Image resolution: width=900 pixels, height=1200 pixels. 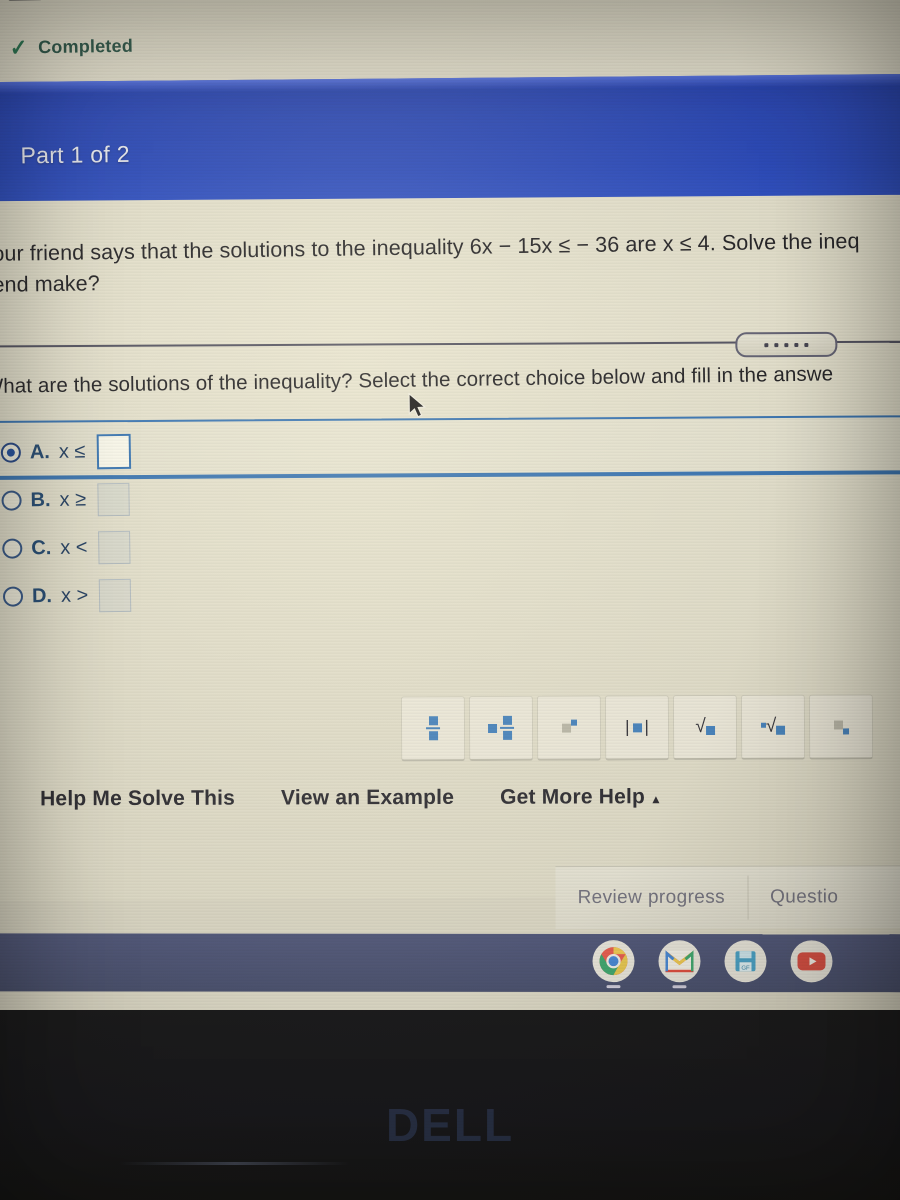 I want to click on answer-input-c, so click(x=114, y=547).